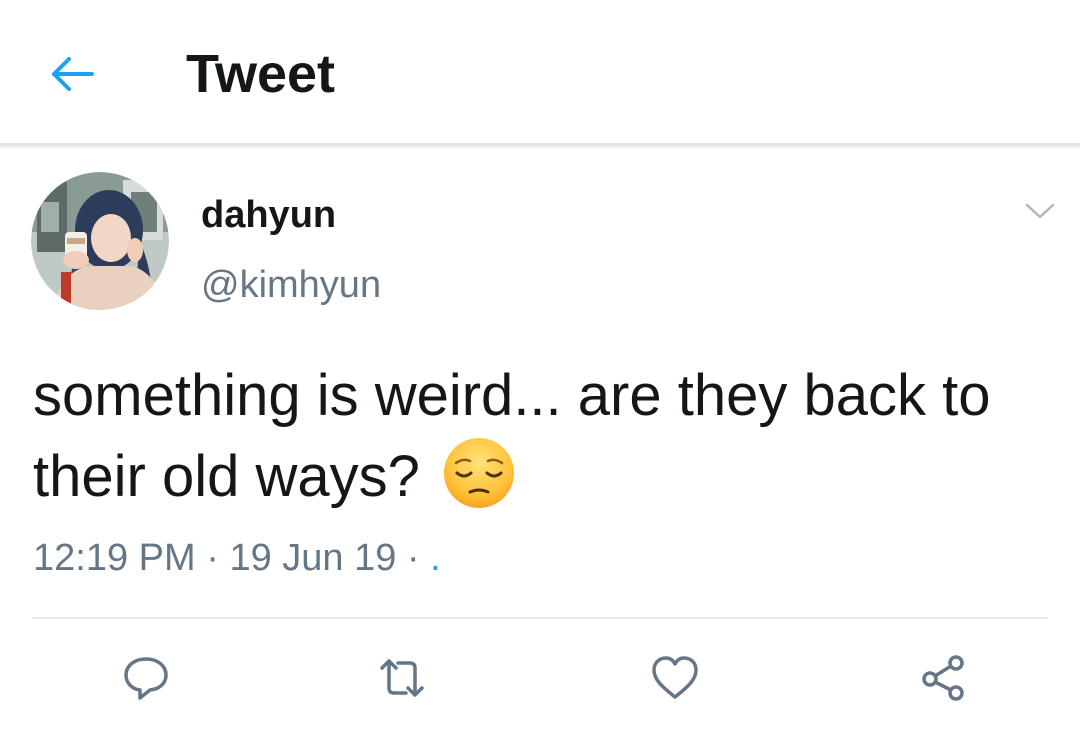  I want to click on tweet-timestamp: 12:19 PM · 19 Jun 19 · ., so click(237, 558).